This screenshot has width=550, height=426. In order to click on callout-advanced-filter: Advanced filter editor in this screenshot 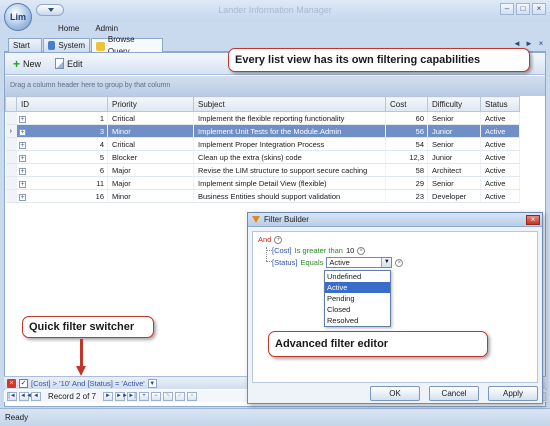, I will do `click(378, 344)`.